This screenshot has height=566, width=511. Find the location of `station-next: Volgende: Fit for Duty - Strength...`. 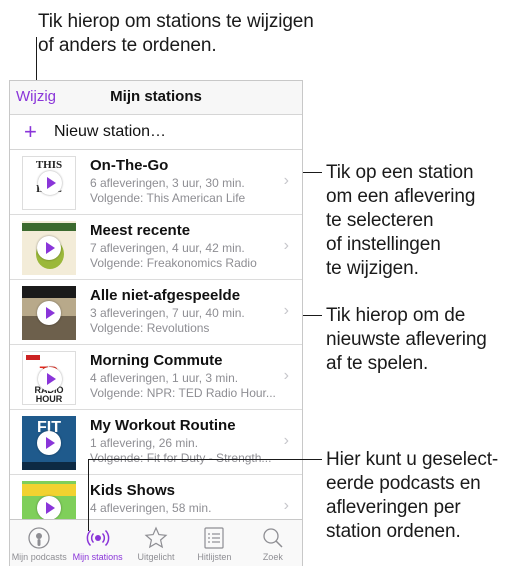

station-next: Volgende: Fit for Duty - Strength... is located at coordinates (181, 458).